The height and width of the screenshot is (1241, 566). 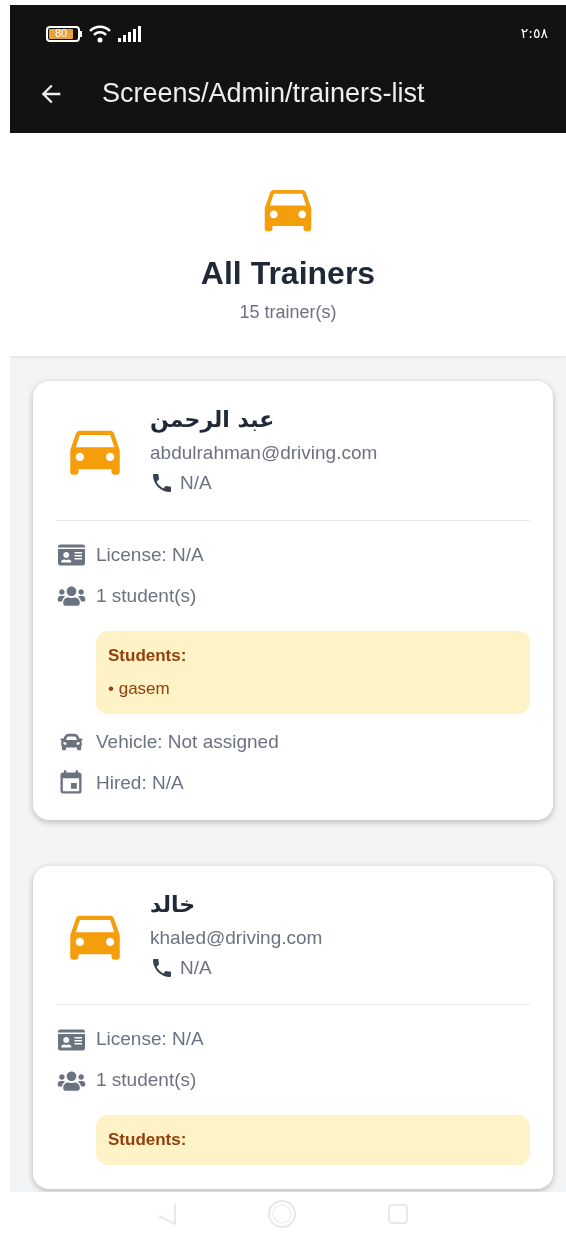 I want to click on info-text: Vehicle: Not assigned, so click(x=187, y=741).